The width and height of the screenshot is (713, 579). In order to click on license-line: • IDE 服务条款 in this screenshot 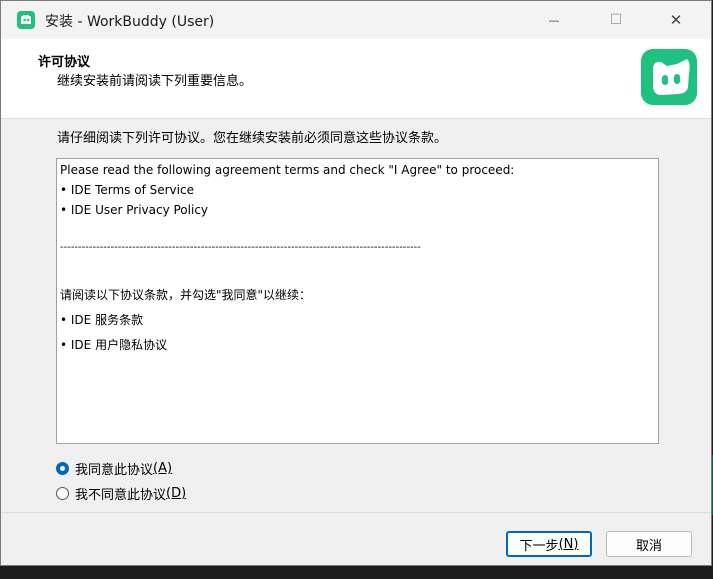, I will do `click(102, 320)`.